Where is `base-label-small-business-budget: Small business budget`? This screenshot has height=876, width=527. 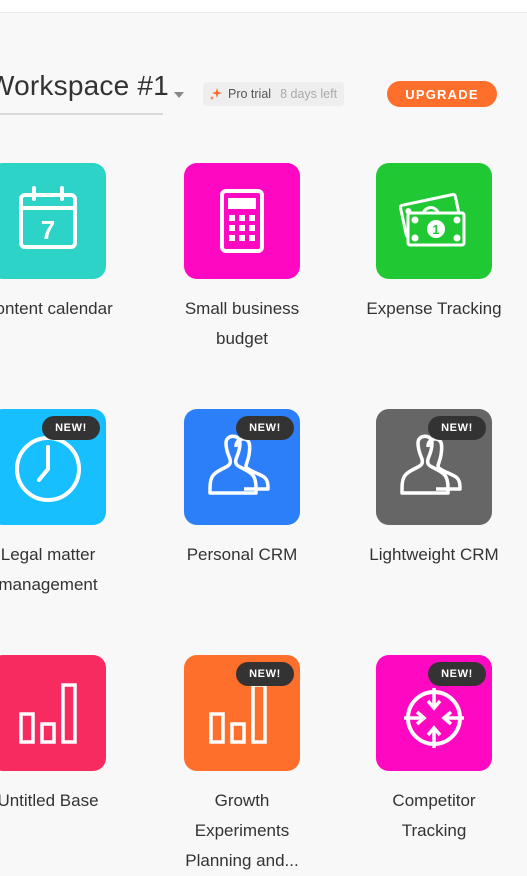
base-label-small-business-budget: Small business budget is located at coordinates (242, 324).